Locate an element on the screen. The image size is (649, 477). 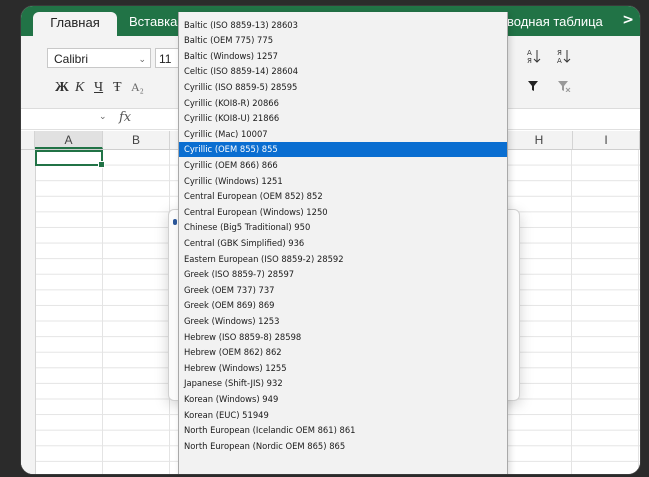
select-all-corner is located at coordinates (28, 140).